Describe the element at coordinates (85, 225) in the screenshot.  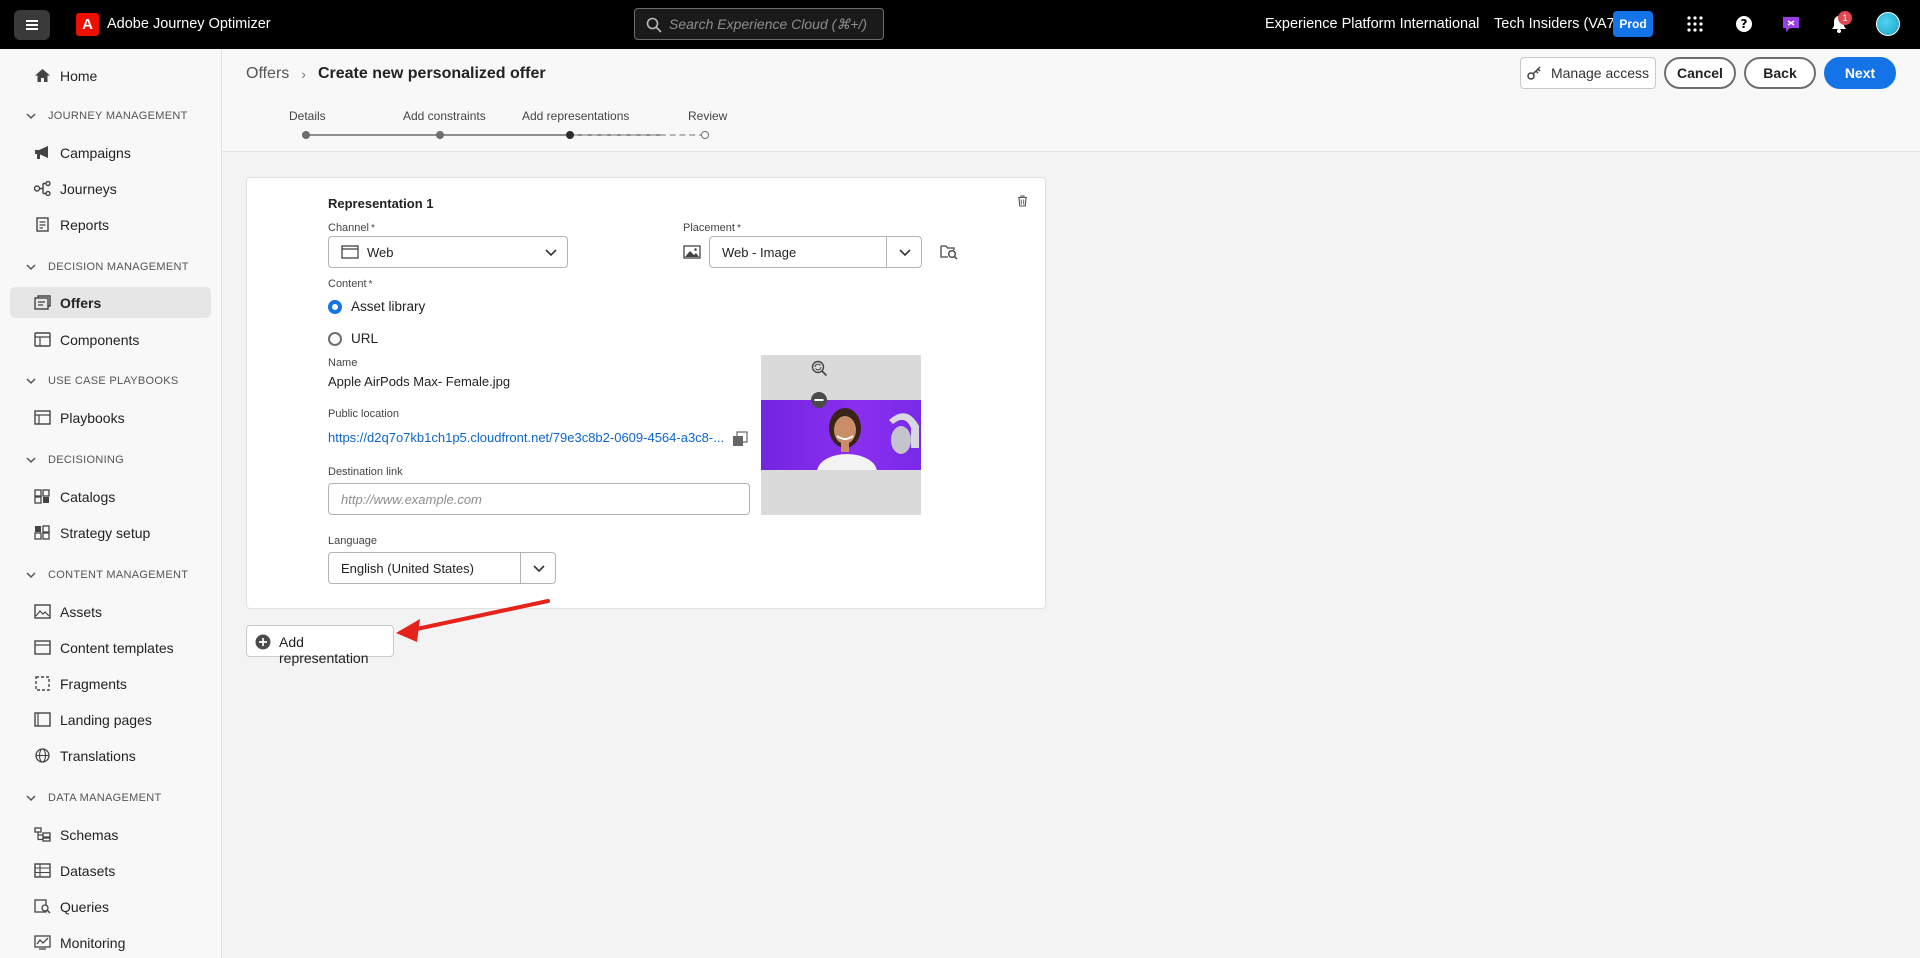
I see `sidebar-item-label: Reports` at that location.